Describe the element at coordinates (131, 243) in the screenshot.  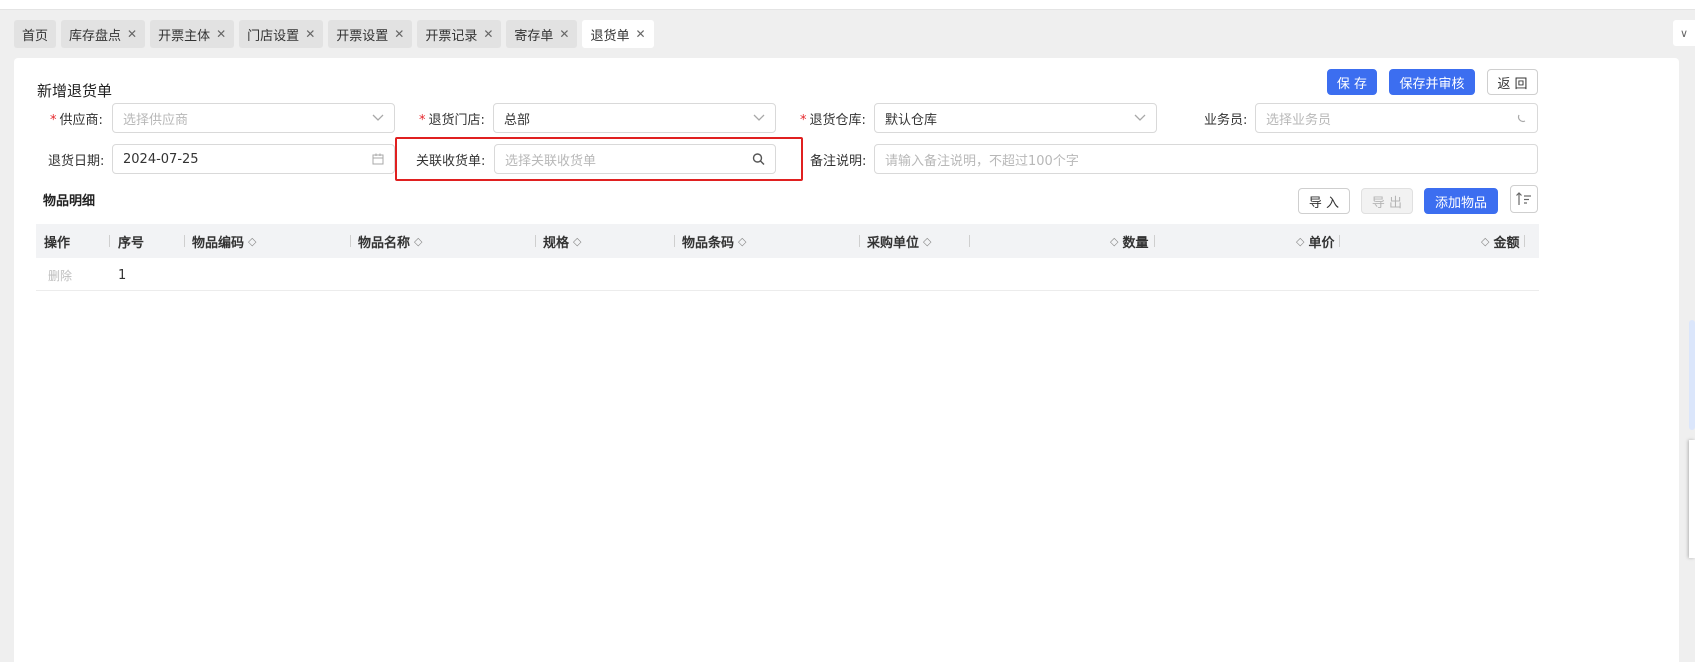
I see `col-index: 序号` at that location.